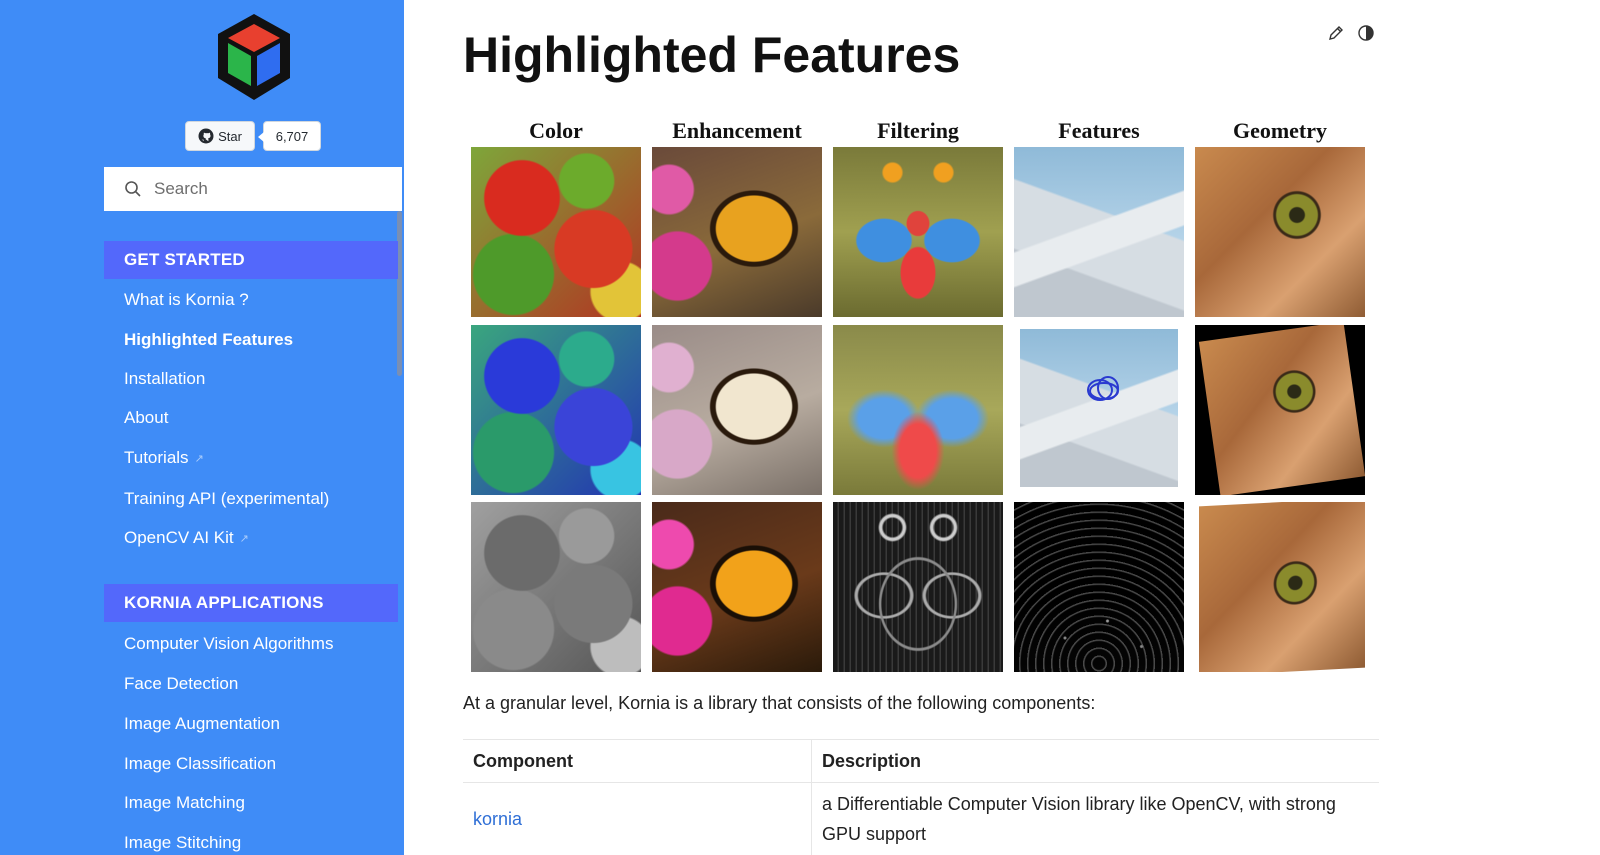  I want to click on sidebar-item-label: About, so click(146, 417).